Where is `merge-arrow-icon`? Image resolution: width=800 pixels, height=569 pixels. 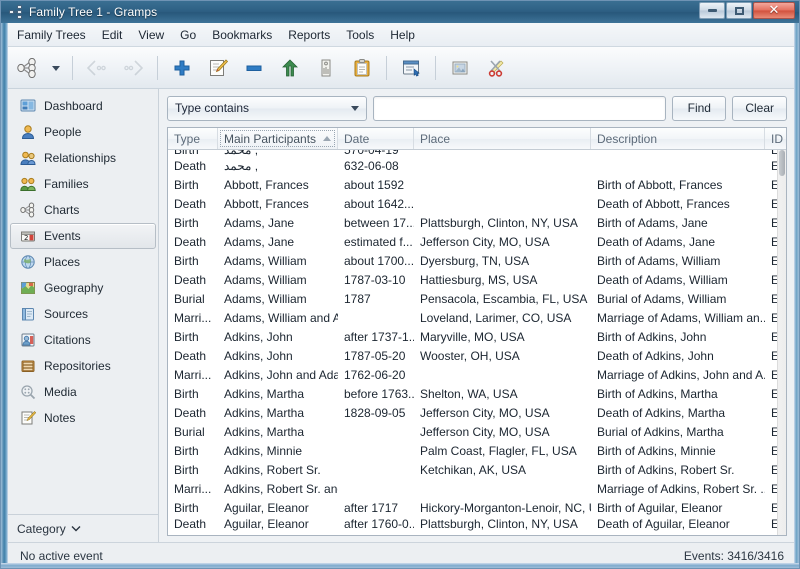 merge-arrow-icon is located at coordinates (290, 68).